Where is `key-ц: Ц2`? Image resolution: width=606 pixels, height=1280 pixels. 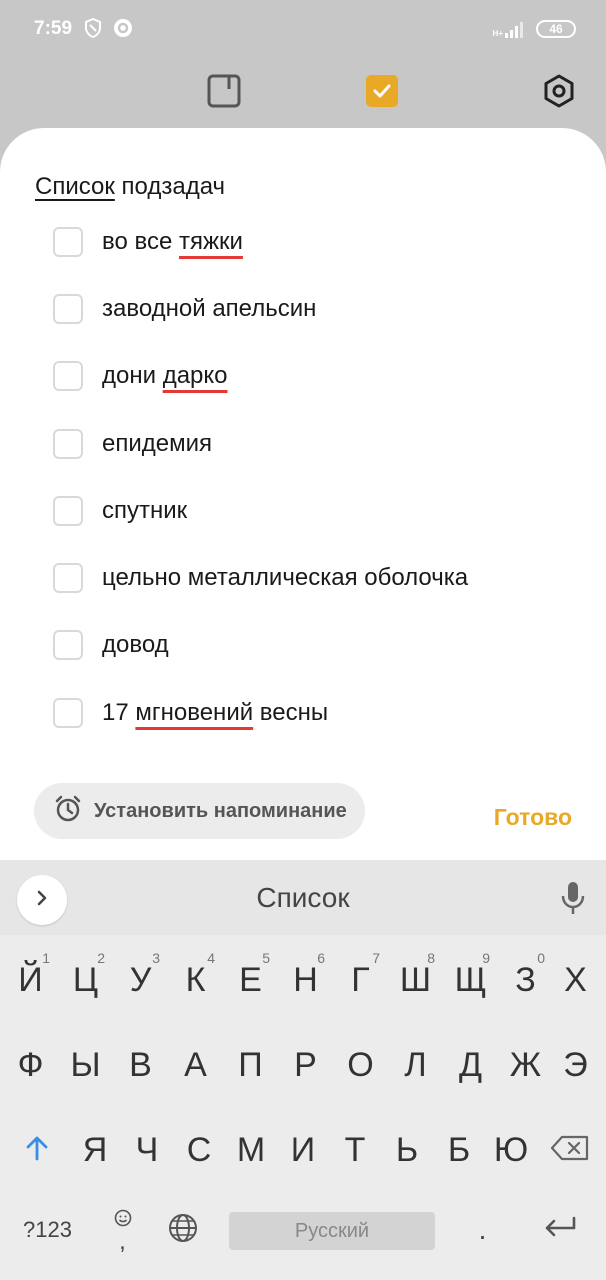
key-ц: Ц2 is located at coordinates (85, 980).